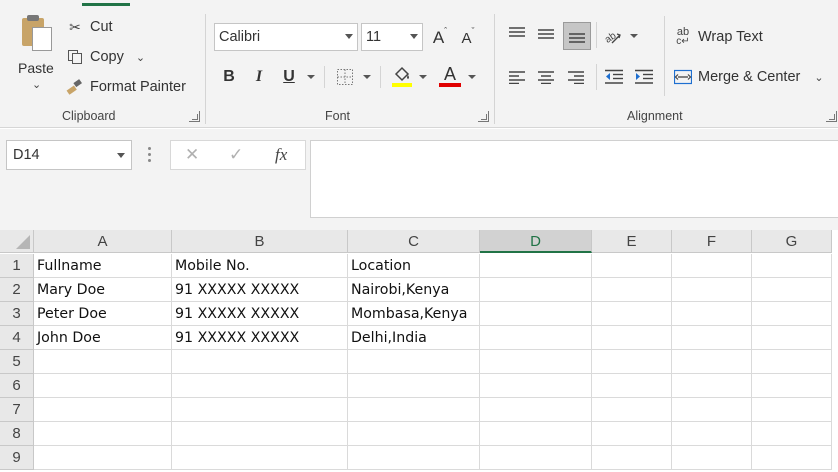  Describe the element at coordinates (414, 434) in the screenshot. I see `cell-c8` at that location.